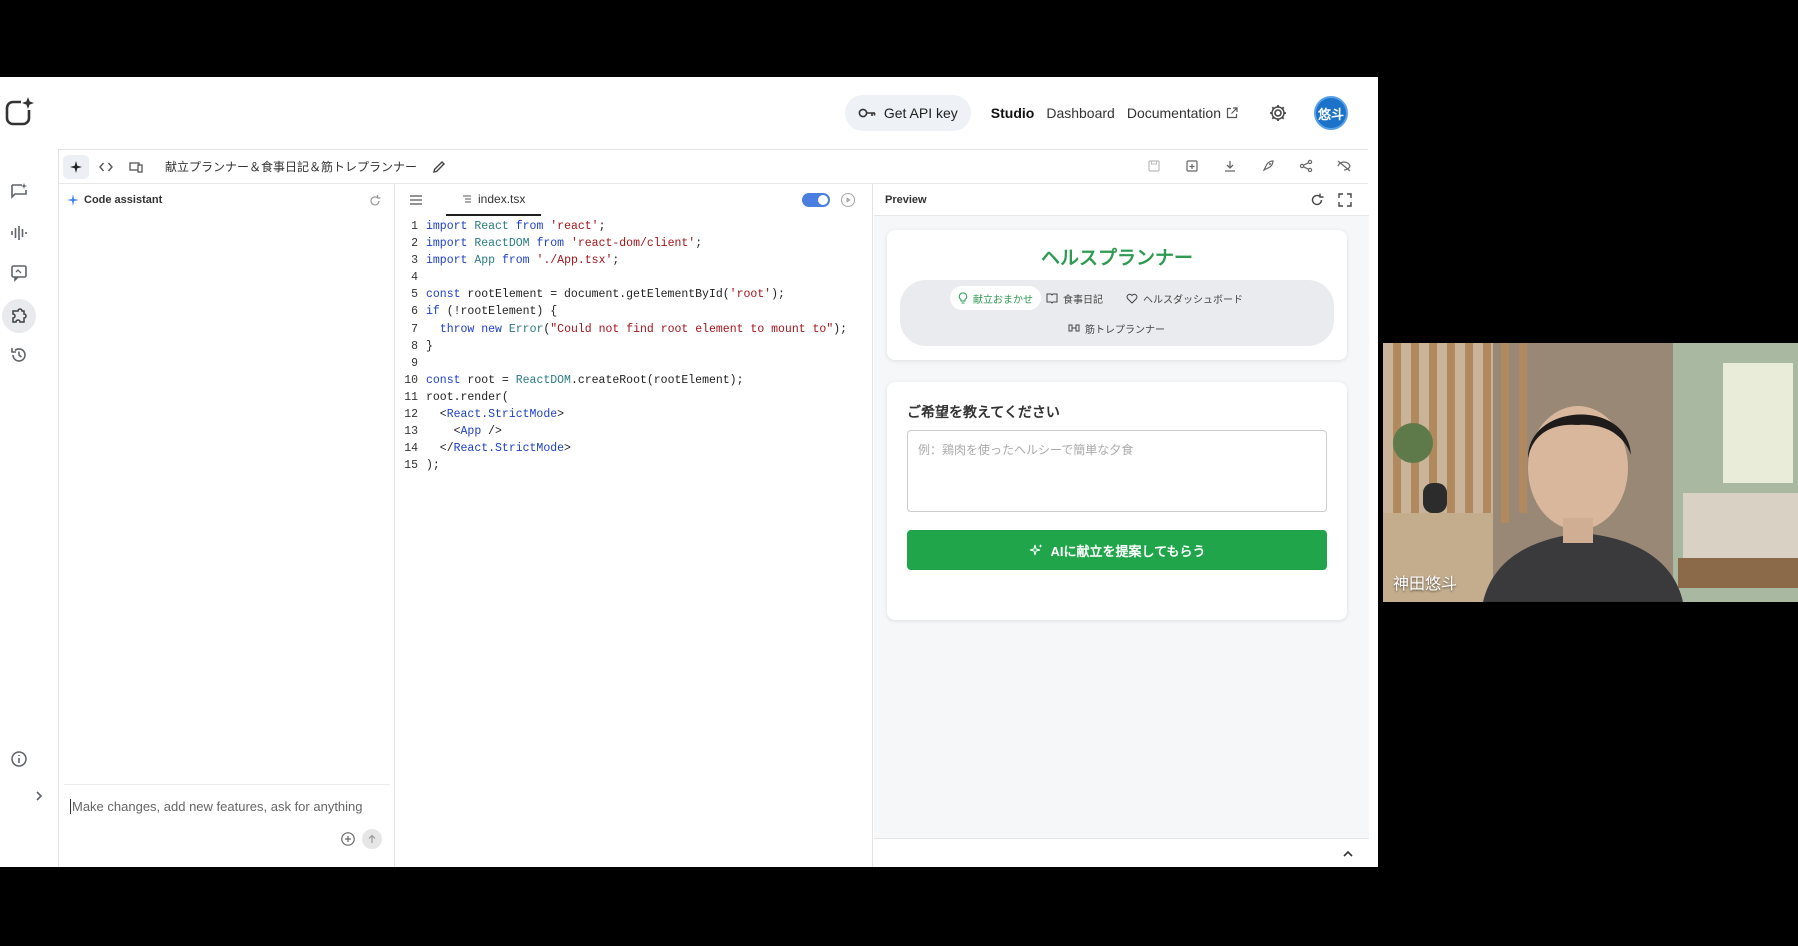 Image resolution: width=1798 pixels, height=946 pixels. What do you see at coordinates (1116, 258) in the screenshot?
I see `app-title: ヘルスプランナー` at bounding box center [1116, 258].